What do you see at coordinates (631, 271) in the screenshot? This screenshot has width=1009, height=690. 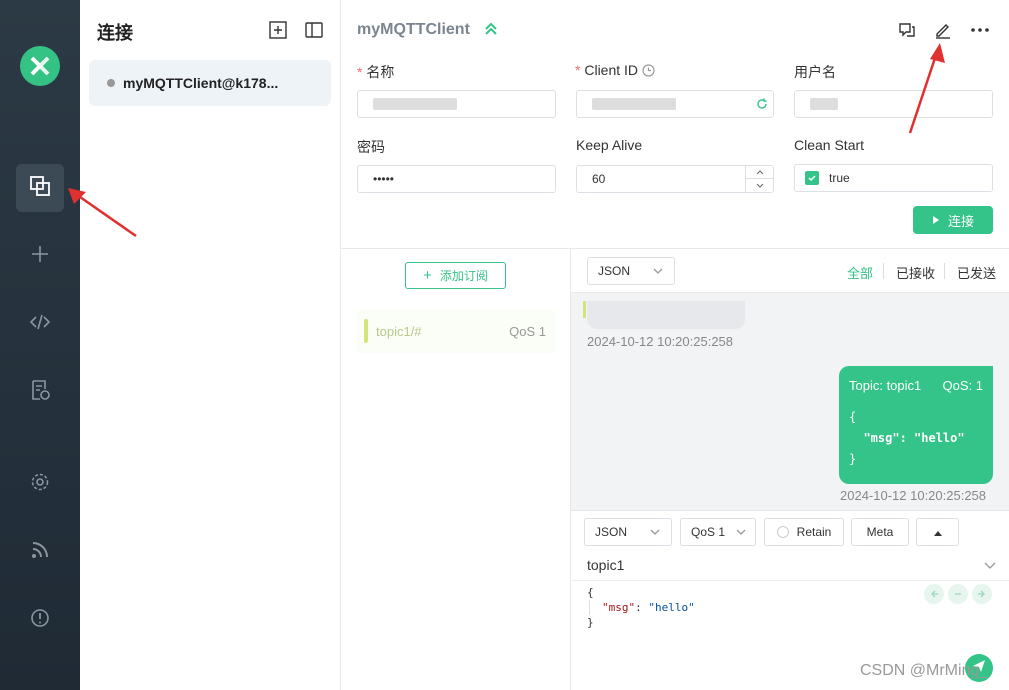 I see `format-select: JSON` at bounding box center [631, 271].